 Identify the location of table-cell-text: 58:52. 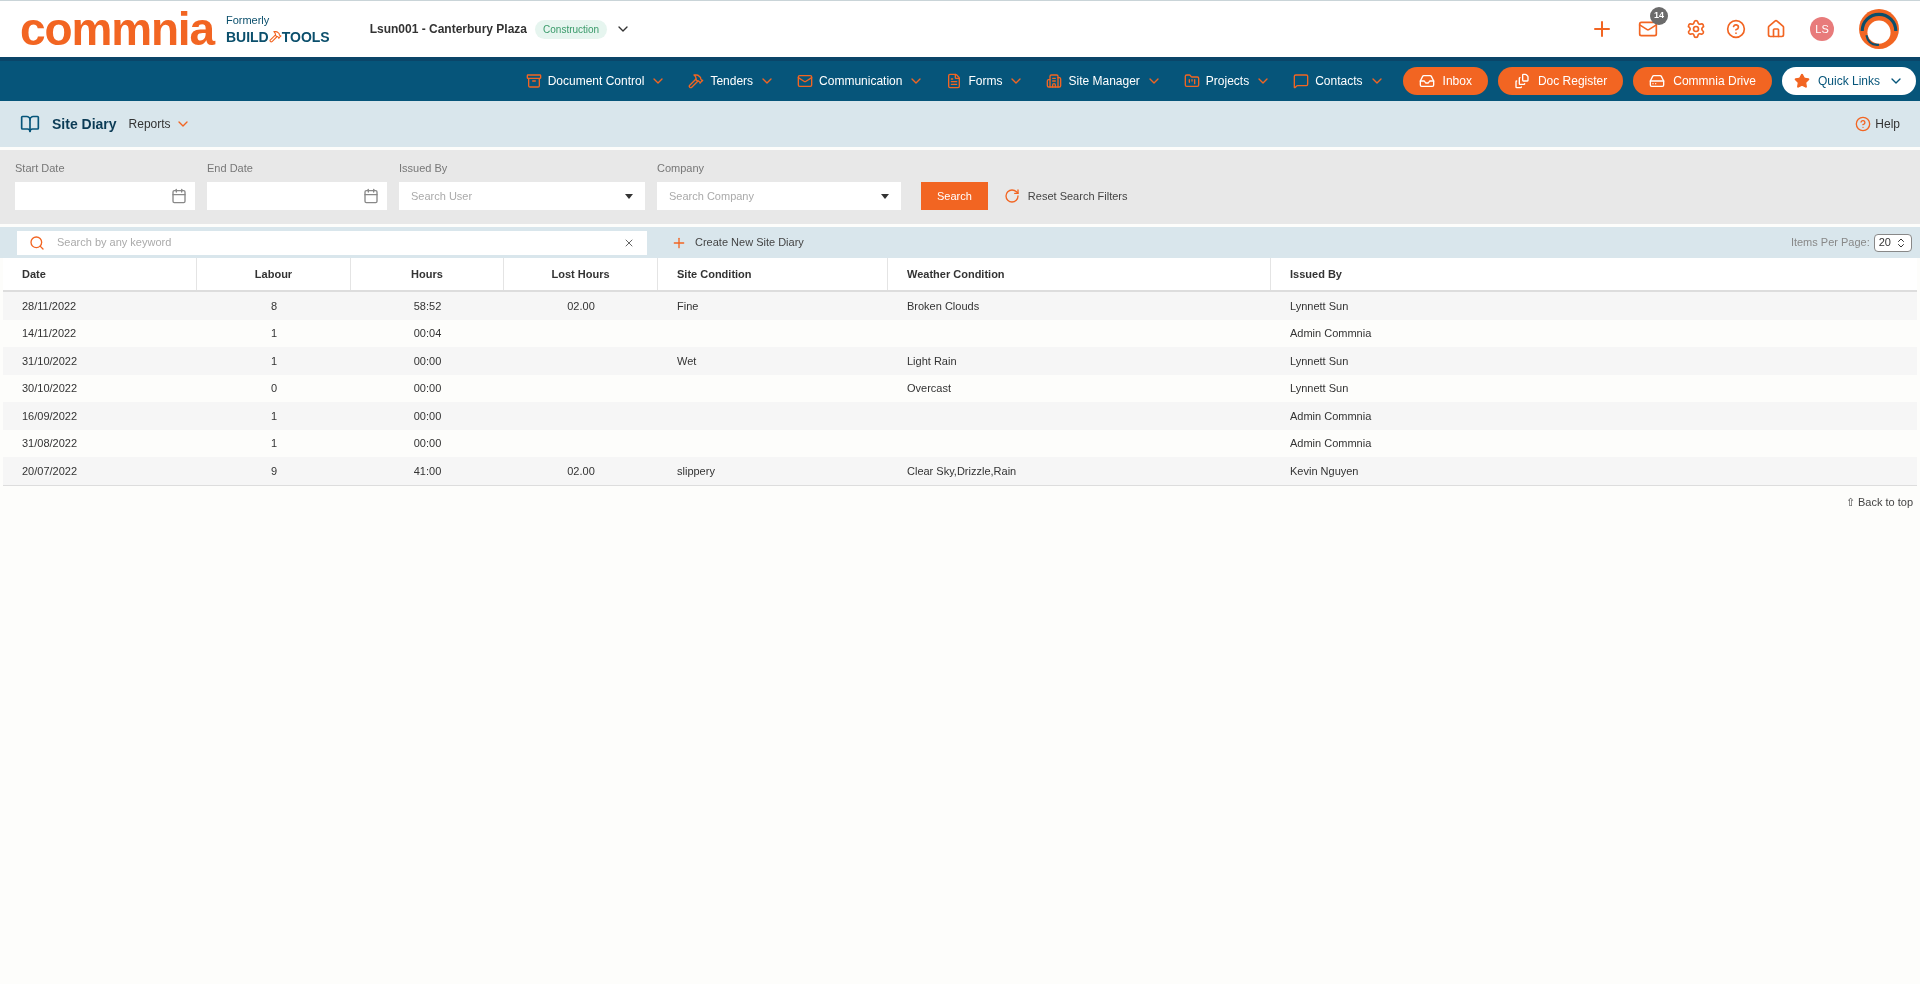
(427, 306).